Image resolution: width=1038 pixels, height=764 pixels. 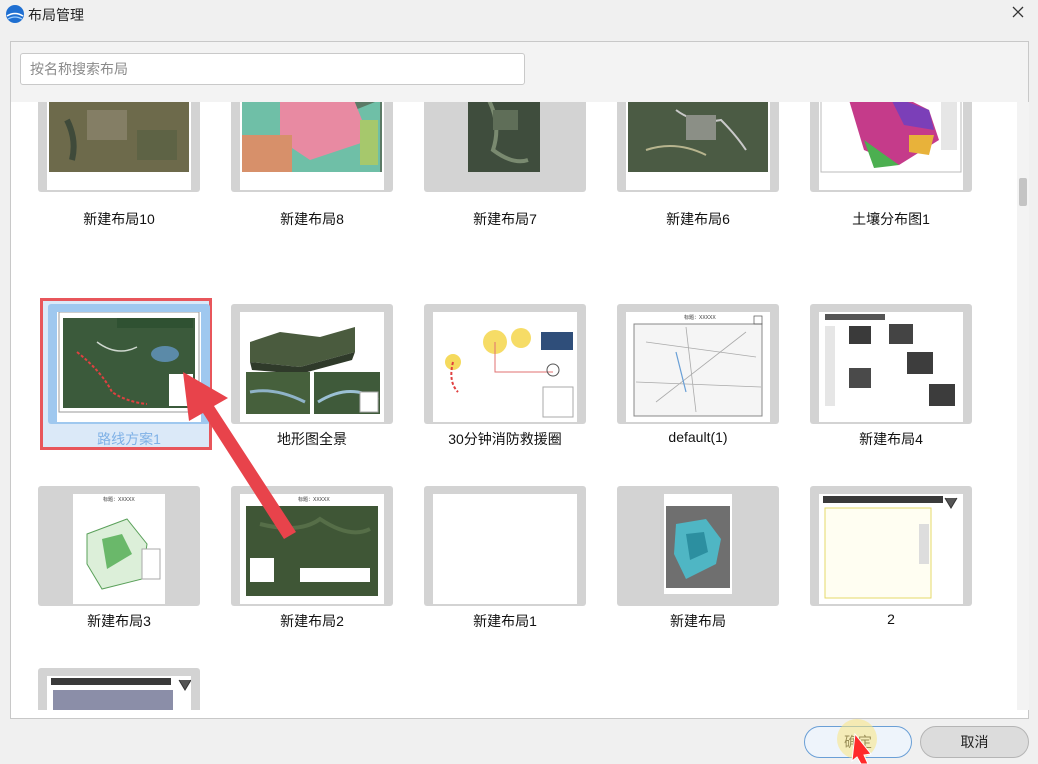 What do you see at coordinates (312, 219) in the screenshot?
I see `layout-label: 新建布局8` at bounding box center [312, 219].